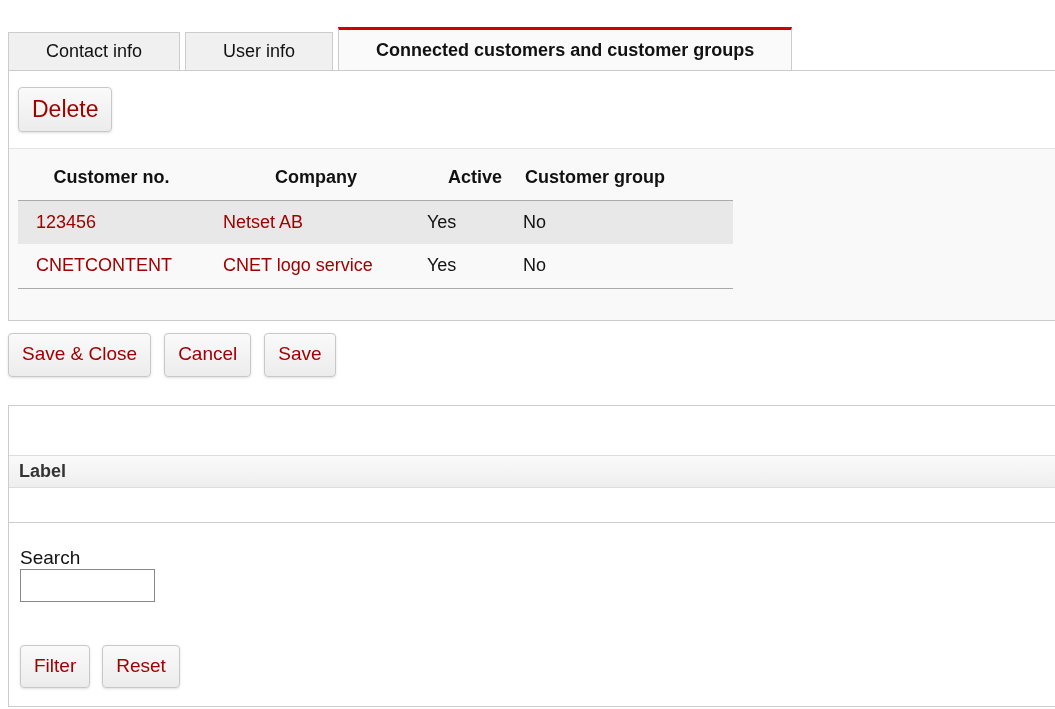  What do you see at coordinates (298, 265) in the screenshot?
I see `company-link: CNET logo service` at bounding box center [298, 265].